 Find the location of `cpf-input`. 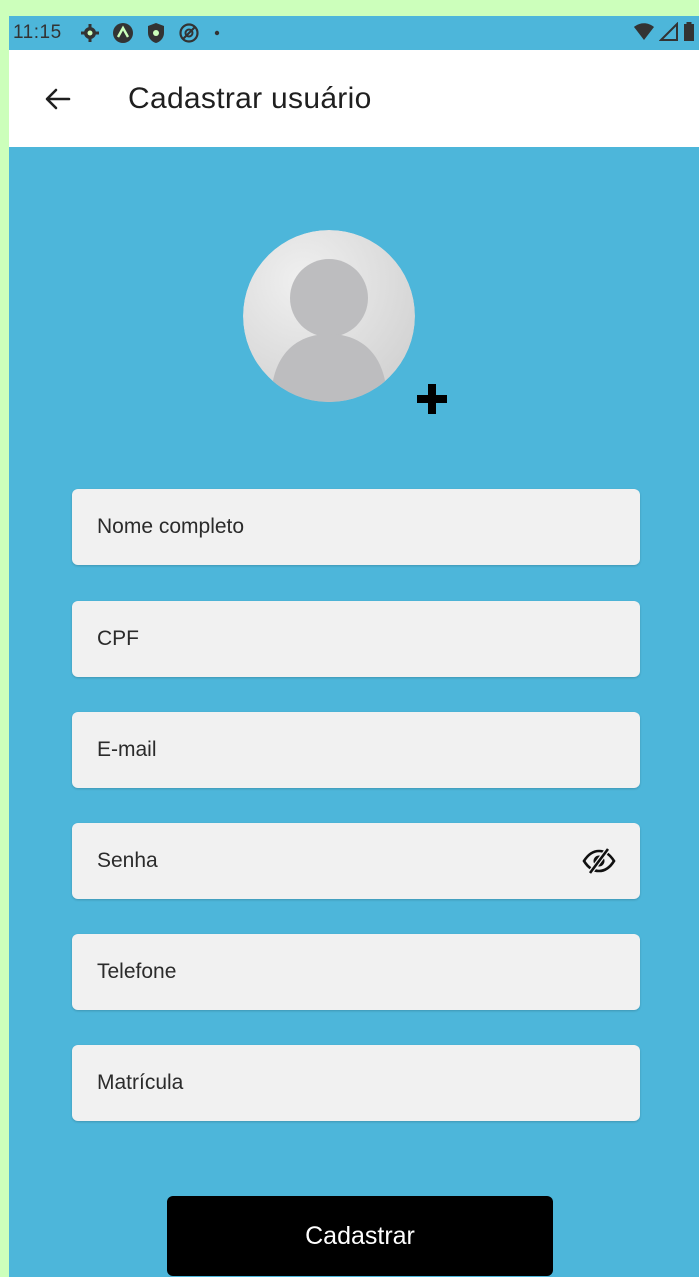

cpf-input is located at coordinates (356, 639).